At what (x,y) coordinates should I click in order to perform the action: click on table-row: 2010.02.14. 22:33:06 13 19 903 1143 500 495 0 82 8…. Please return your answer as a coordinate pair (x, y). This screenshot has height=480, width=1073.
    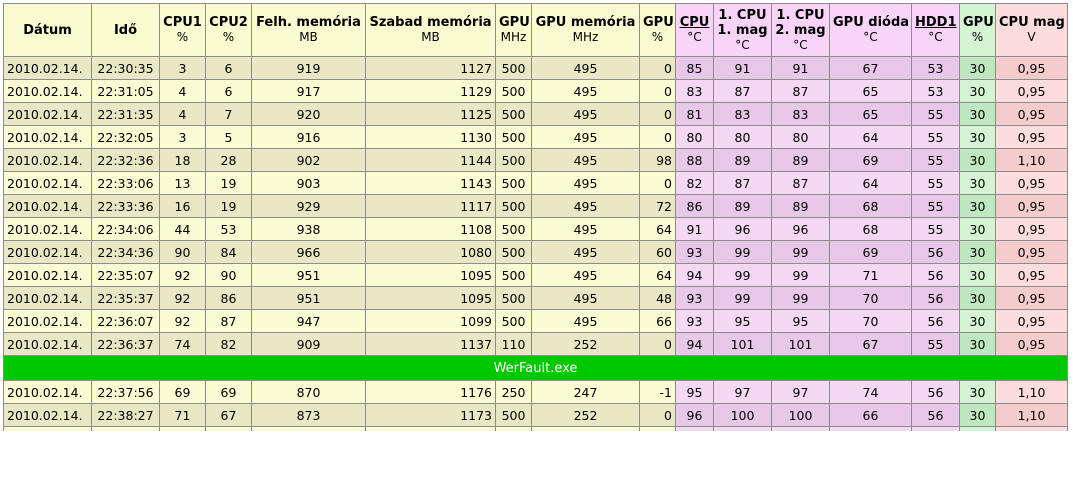
    Looking at the image, I should click on (535, 183).